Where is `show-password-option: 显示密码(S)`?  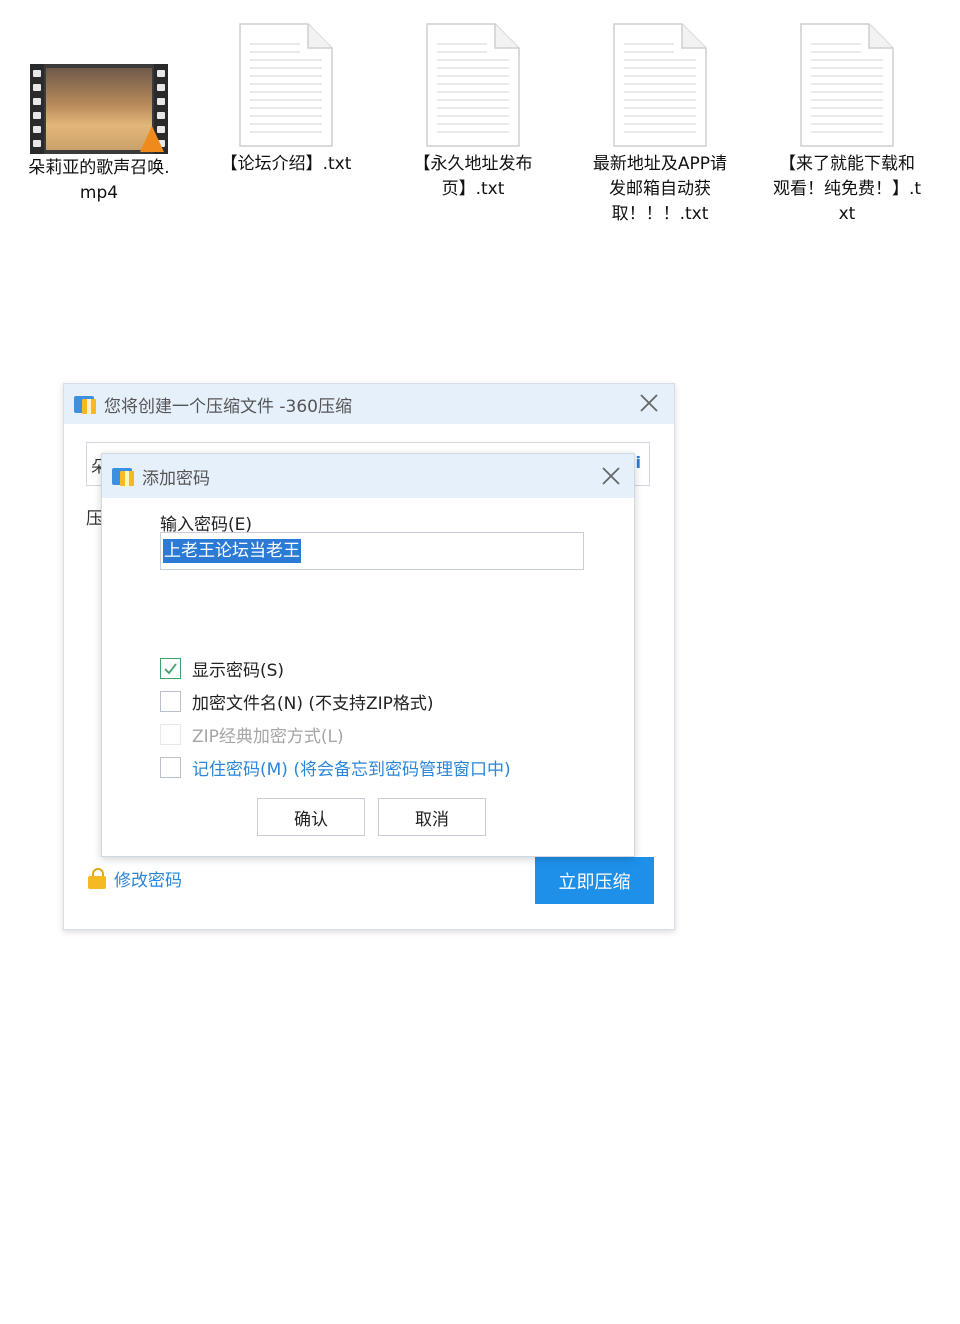 show-password-option: 显示密码(S) is located at coordinates (222, 668).